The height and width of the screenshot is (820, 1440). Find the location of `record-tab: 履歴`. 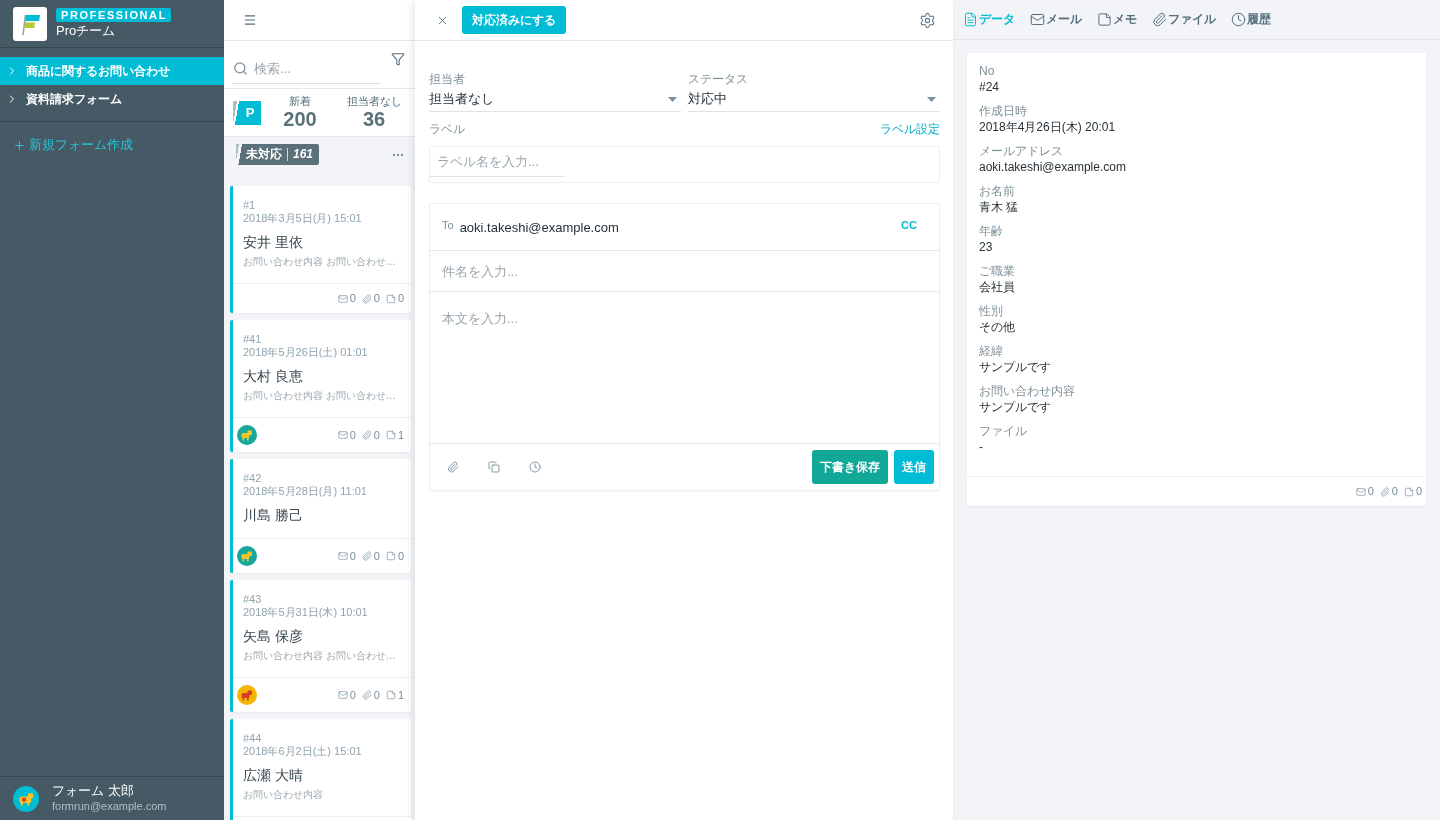

record-tab: 履歴 is located at coordinates (1251, 19).